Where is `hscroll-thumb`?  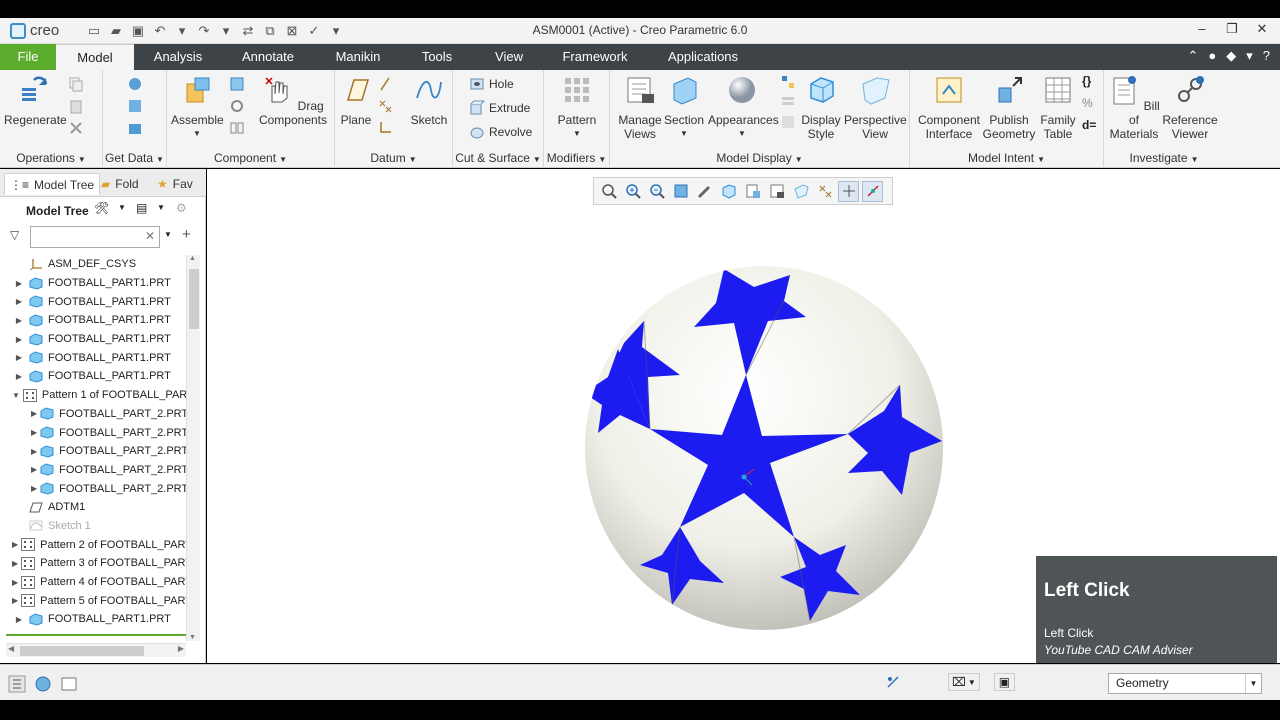 hscroll-thumb is located at coordinates (82, 651).